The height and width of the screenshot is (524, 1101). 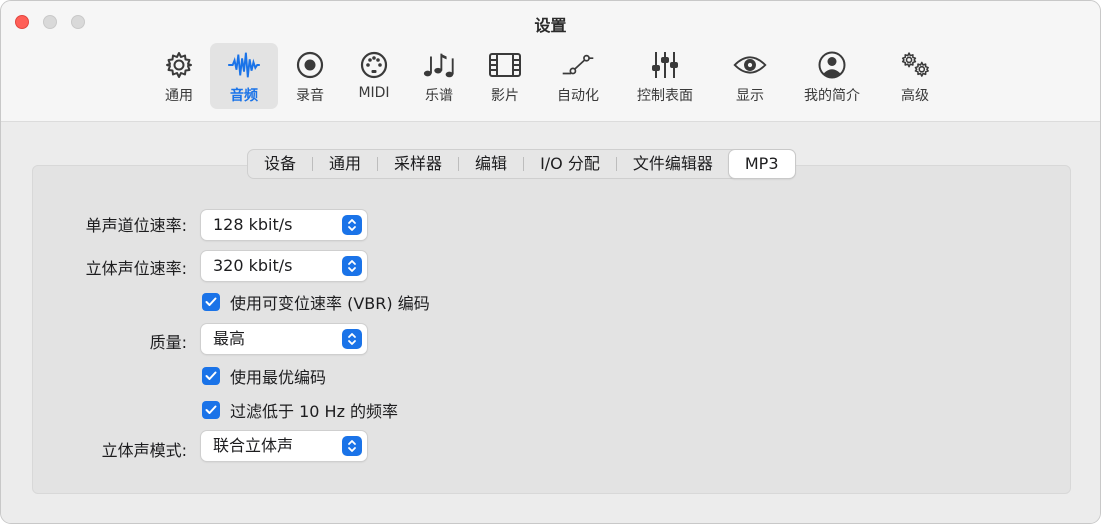 What do you see at coordinates (284, 339) in the screenshot?
I see `quality-popup: 最高` at bounding box center [284, 339].